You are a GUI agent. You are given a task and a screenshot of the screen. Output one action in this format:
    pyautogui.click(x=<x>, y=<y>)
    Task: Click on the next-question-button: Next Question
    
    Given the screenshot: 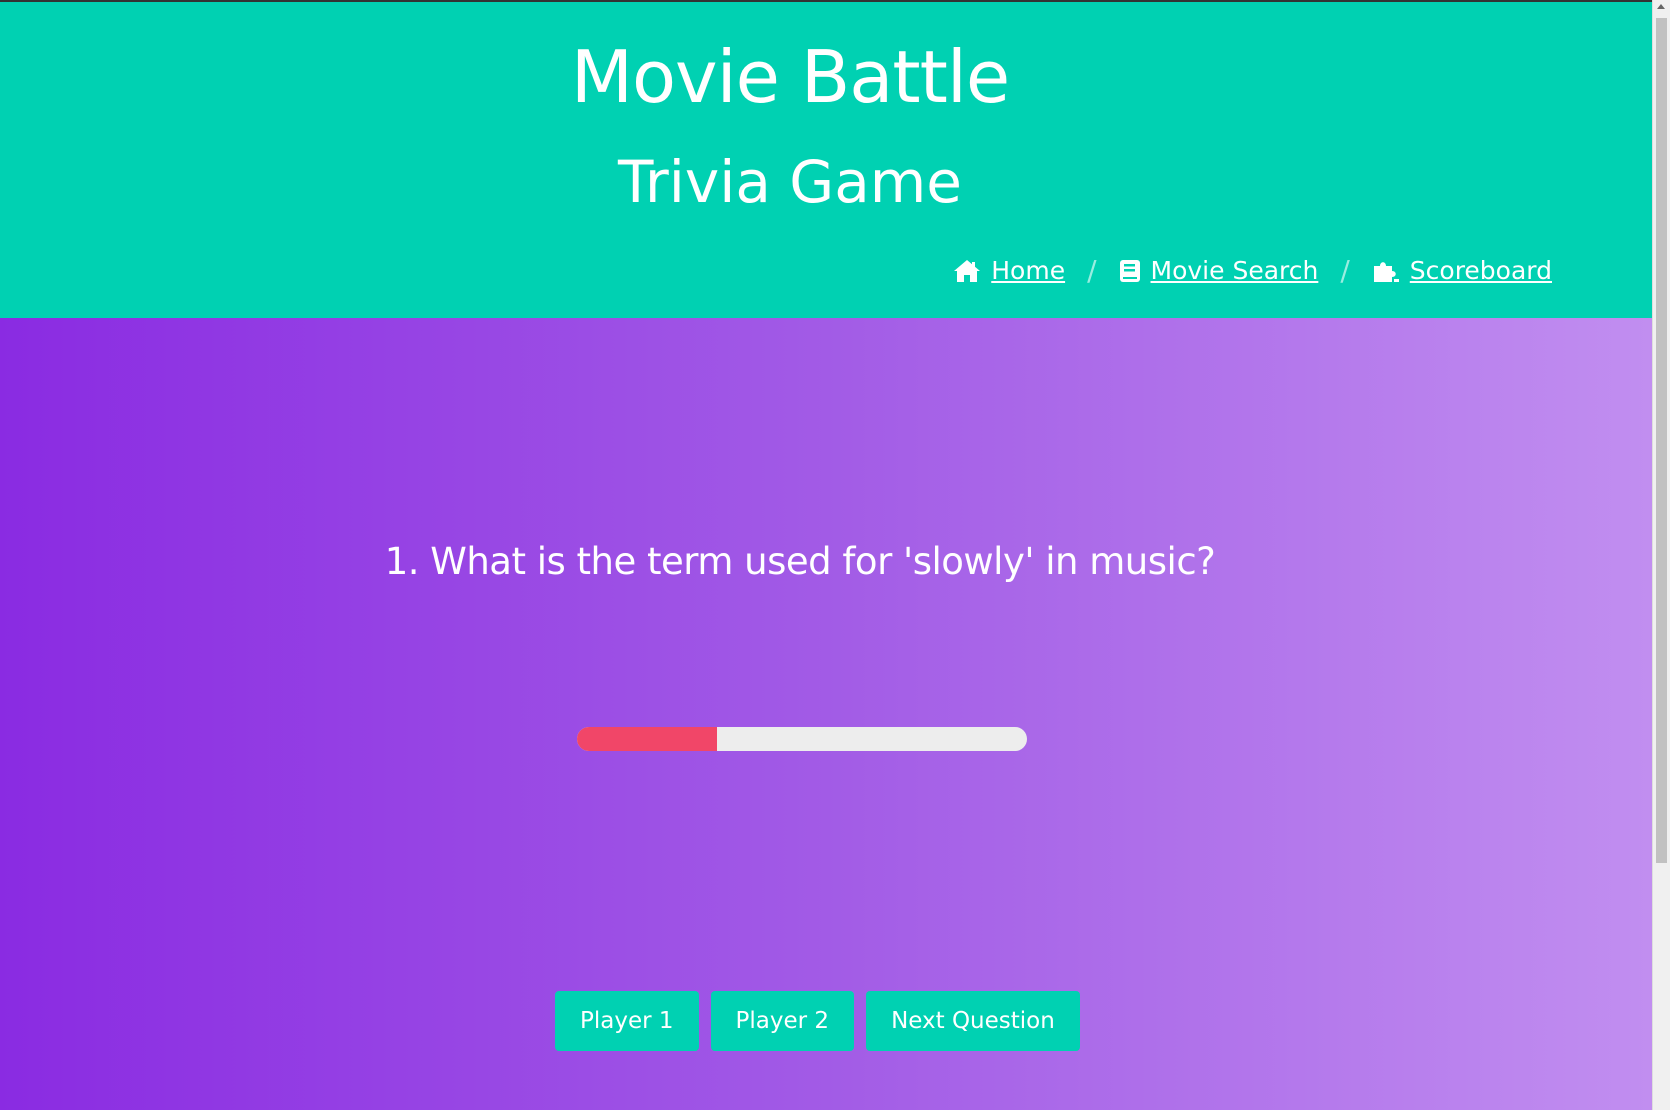 What is the action you would take?
    pyautogui.click(x=973, y=1021)
    